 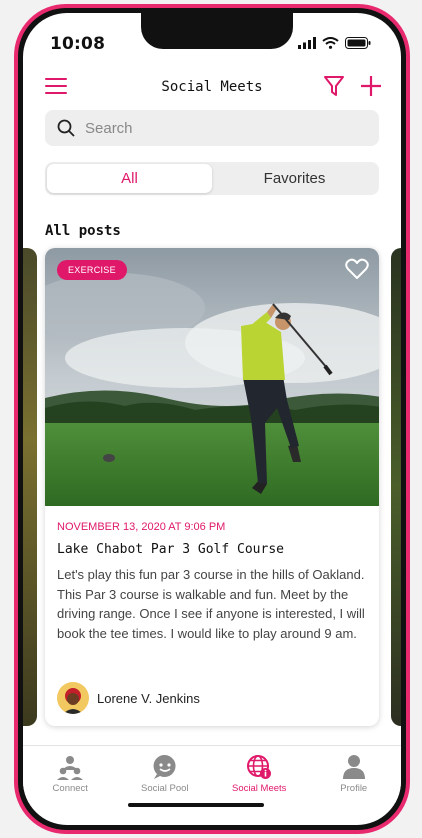 I want to click on segment-all: All, so click(x=129, y=178).